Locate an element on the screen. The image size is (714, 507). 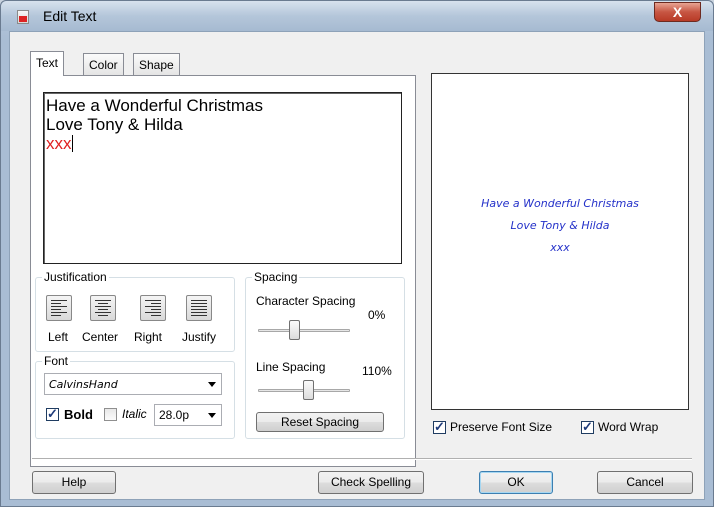
preview-line-2: Love Tony & Hilda is located at coordinates (560, 225).